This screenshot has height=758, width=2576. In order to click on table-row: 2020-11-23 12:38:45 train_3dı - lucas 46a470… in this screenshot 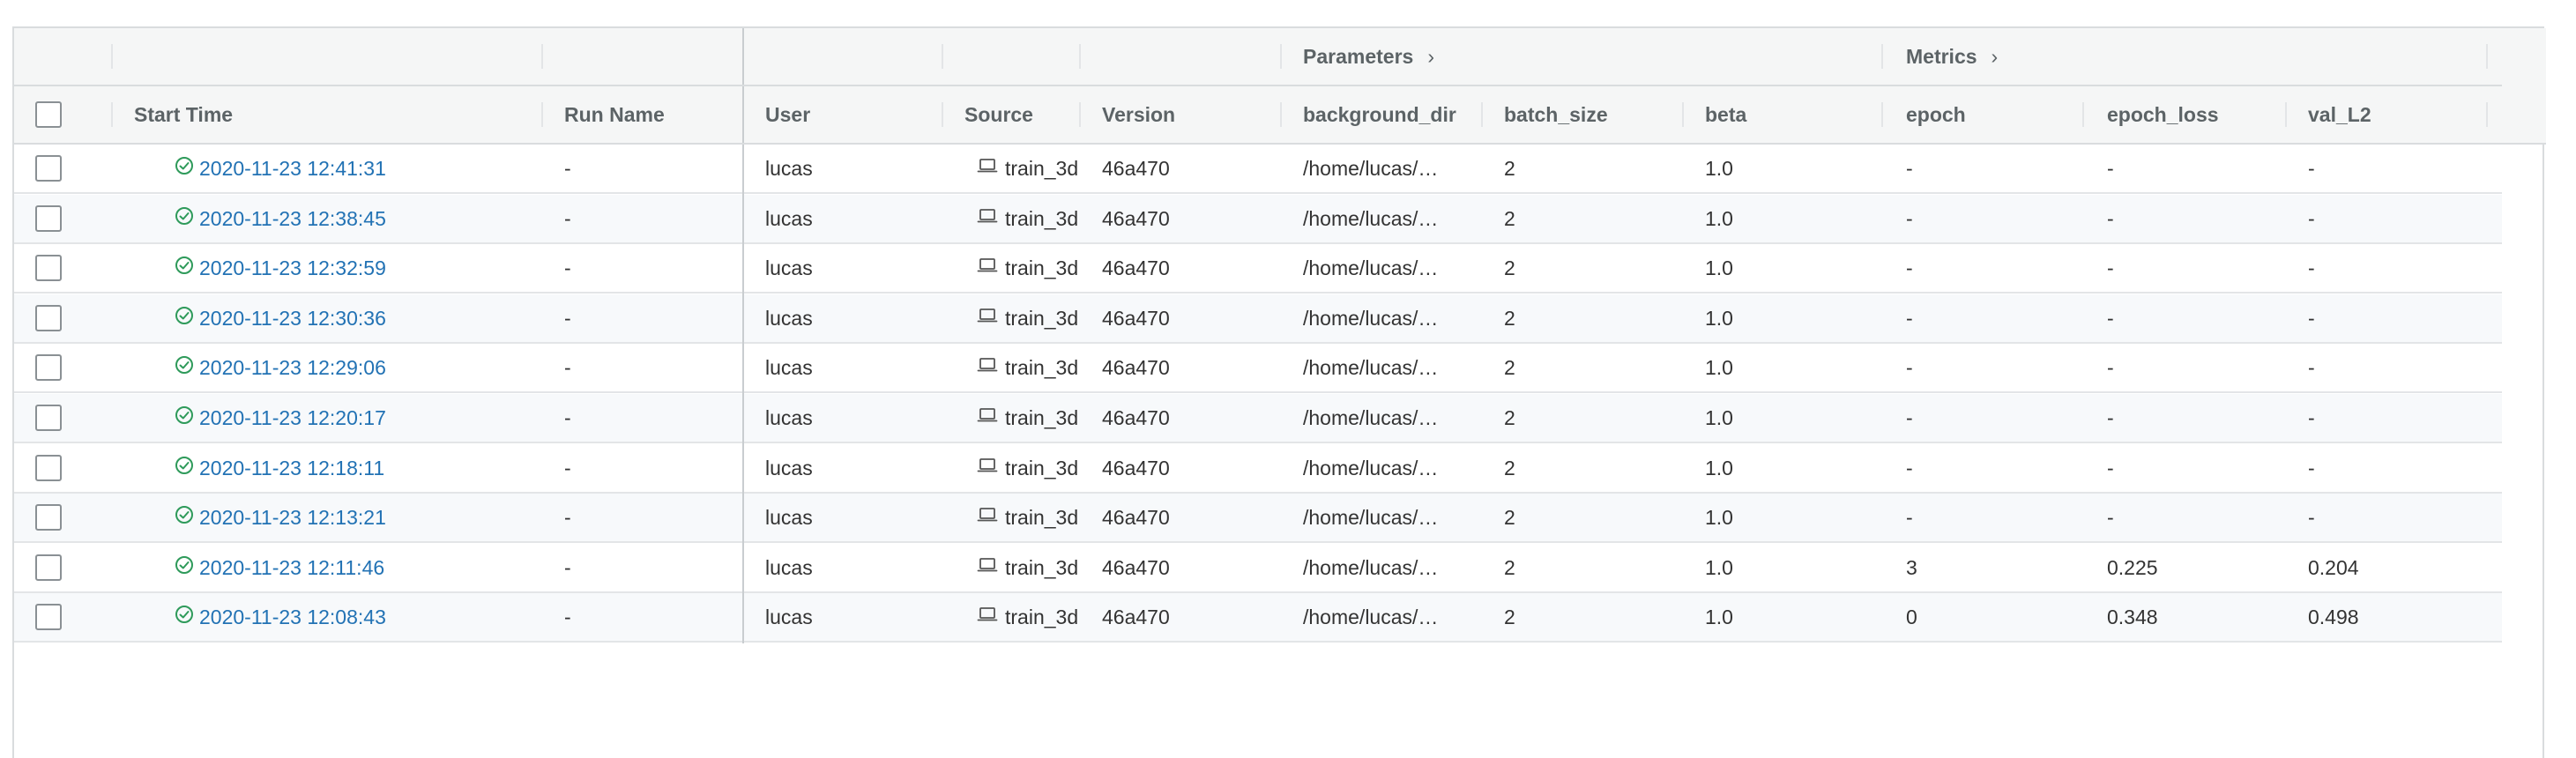, I will do `click(1258, 219)`.